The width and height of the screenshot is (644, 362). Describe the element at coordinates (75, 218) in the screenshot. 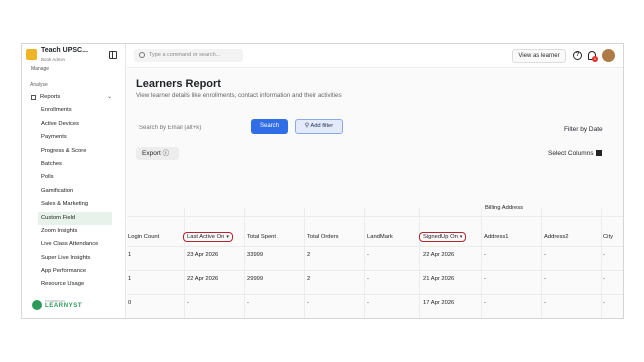

I see `sidebar-item-custom-field: Custom Field` at that location.